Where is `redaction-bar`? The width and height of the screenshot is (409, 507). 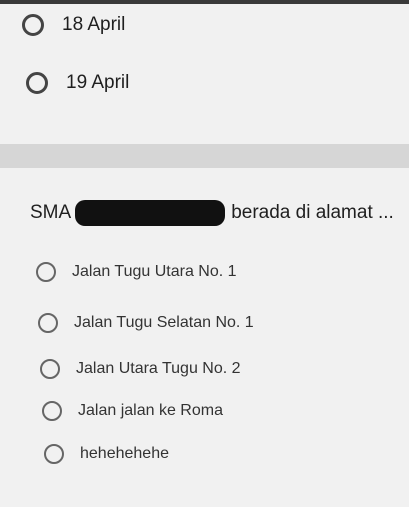
redaction-bar is located at coordinates (150, 213).